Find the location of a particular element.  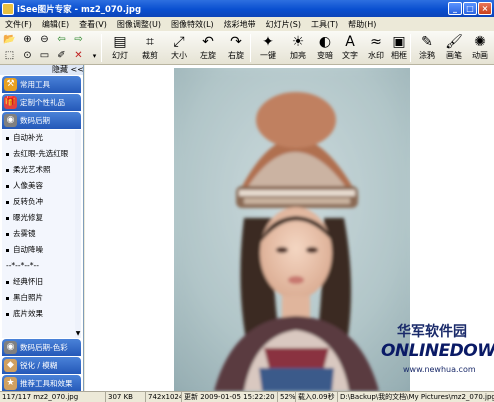

tool-button-slideshow: ▤ 幻灯 is located at coordinates (120, 48).